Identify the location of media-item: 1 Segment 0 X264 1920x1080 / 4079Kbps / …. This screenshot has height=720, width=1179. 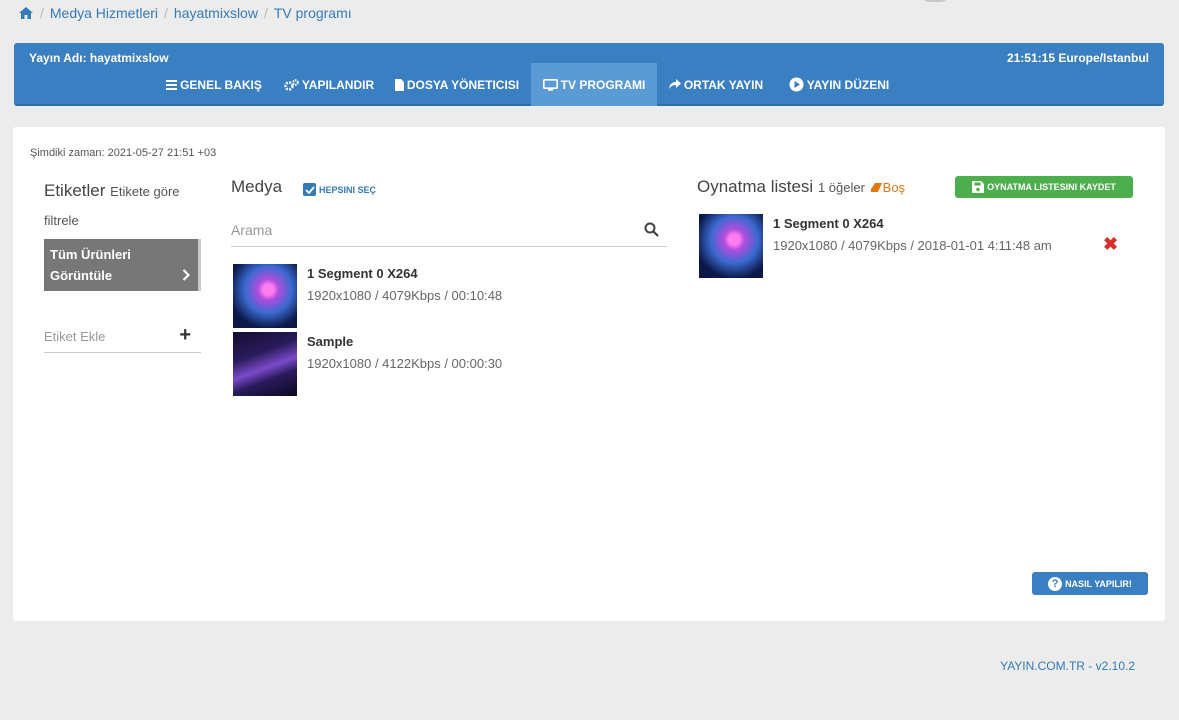
(453, 296).